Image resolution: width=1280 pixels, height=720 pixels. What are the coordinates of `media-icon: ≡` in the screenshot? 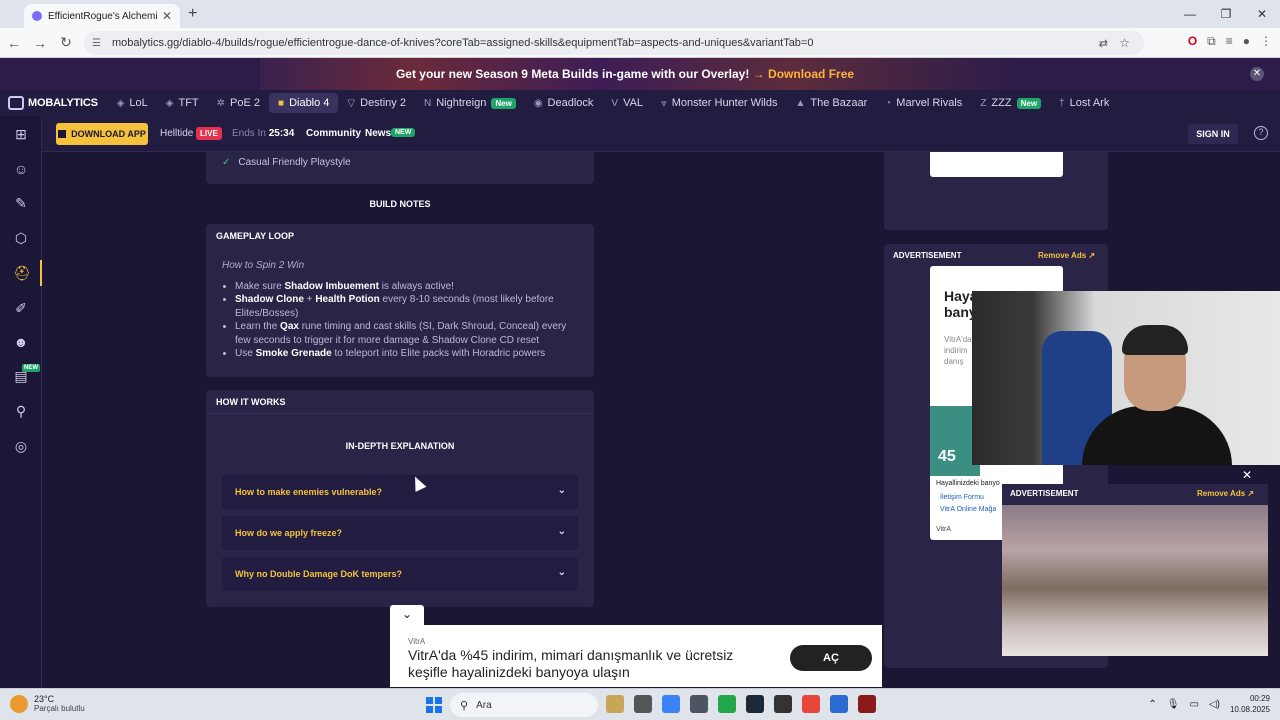 It's located at (1229, 41).